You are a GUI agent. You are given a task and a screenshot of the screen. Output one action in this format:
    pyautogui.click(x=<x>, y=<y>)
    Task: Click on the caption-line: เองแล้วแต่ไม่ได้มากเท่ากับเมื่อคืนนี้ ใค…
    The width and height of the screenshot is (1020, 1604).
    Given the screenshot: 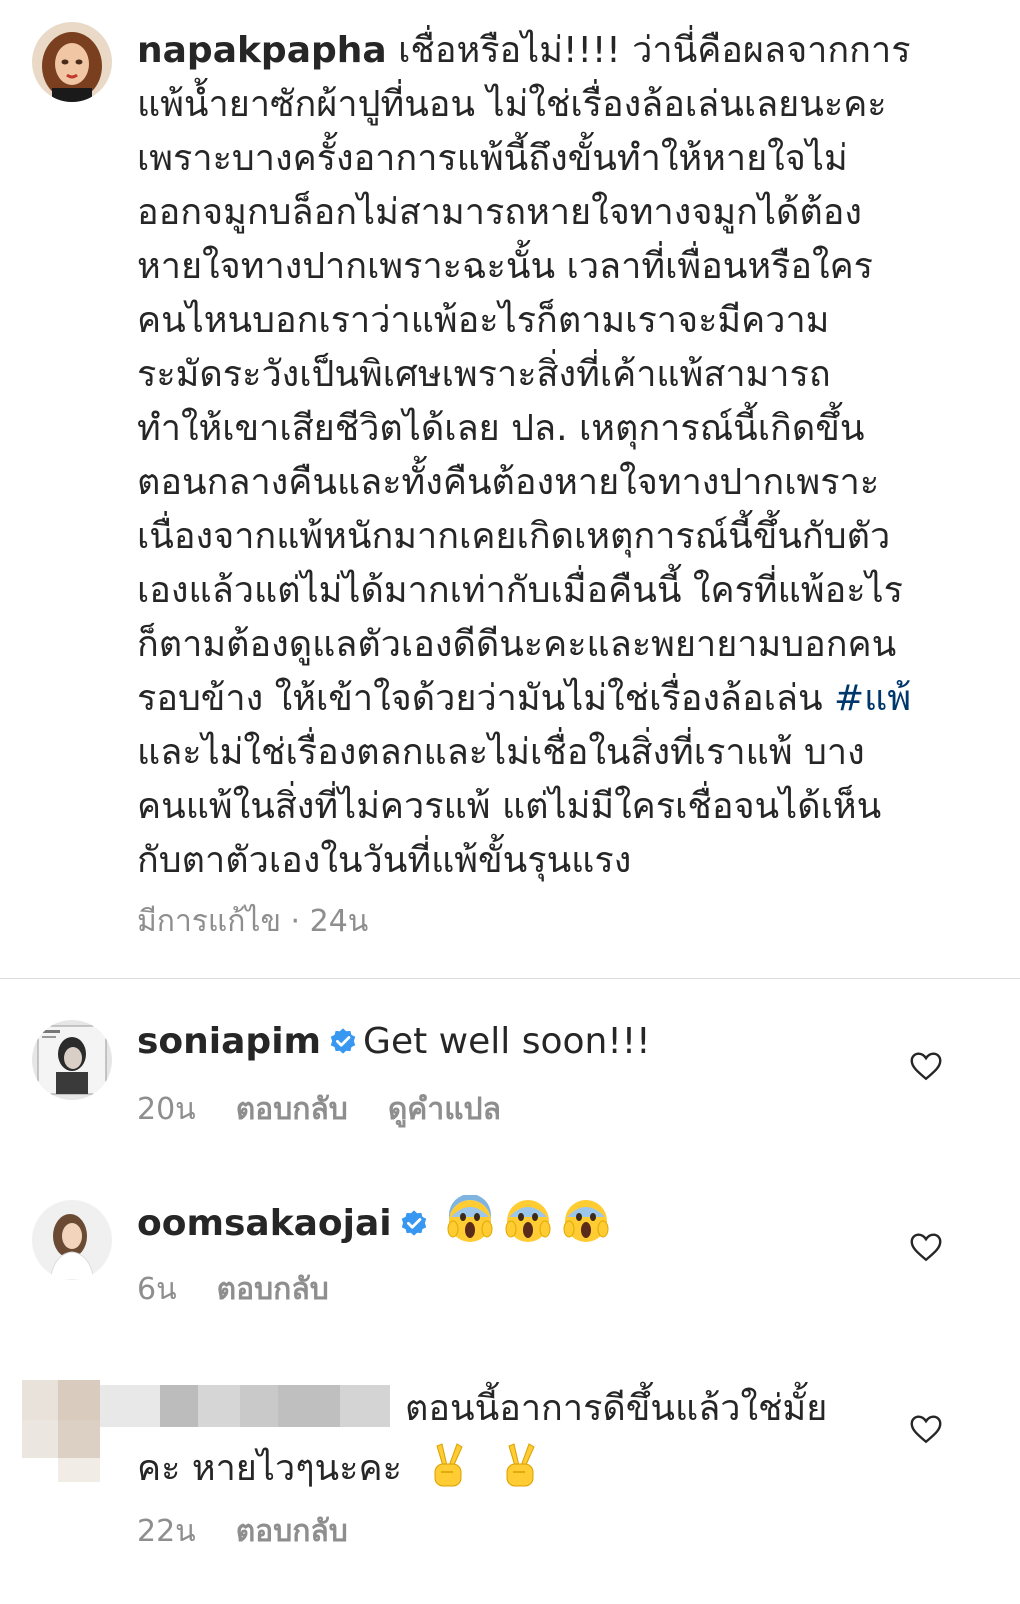 What is the action you would take?
    pyautogui.click(x=520, y=590)
    